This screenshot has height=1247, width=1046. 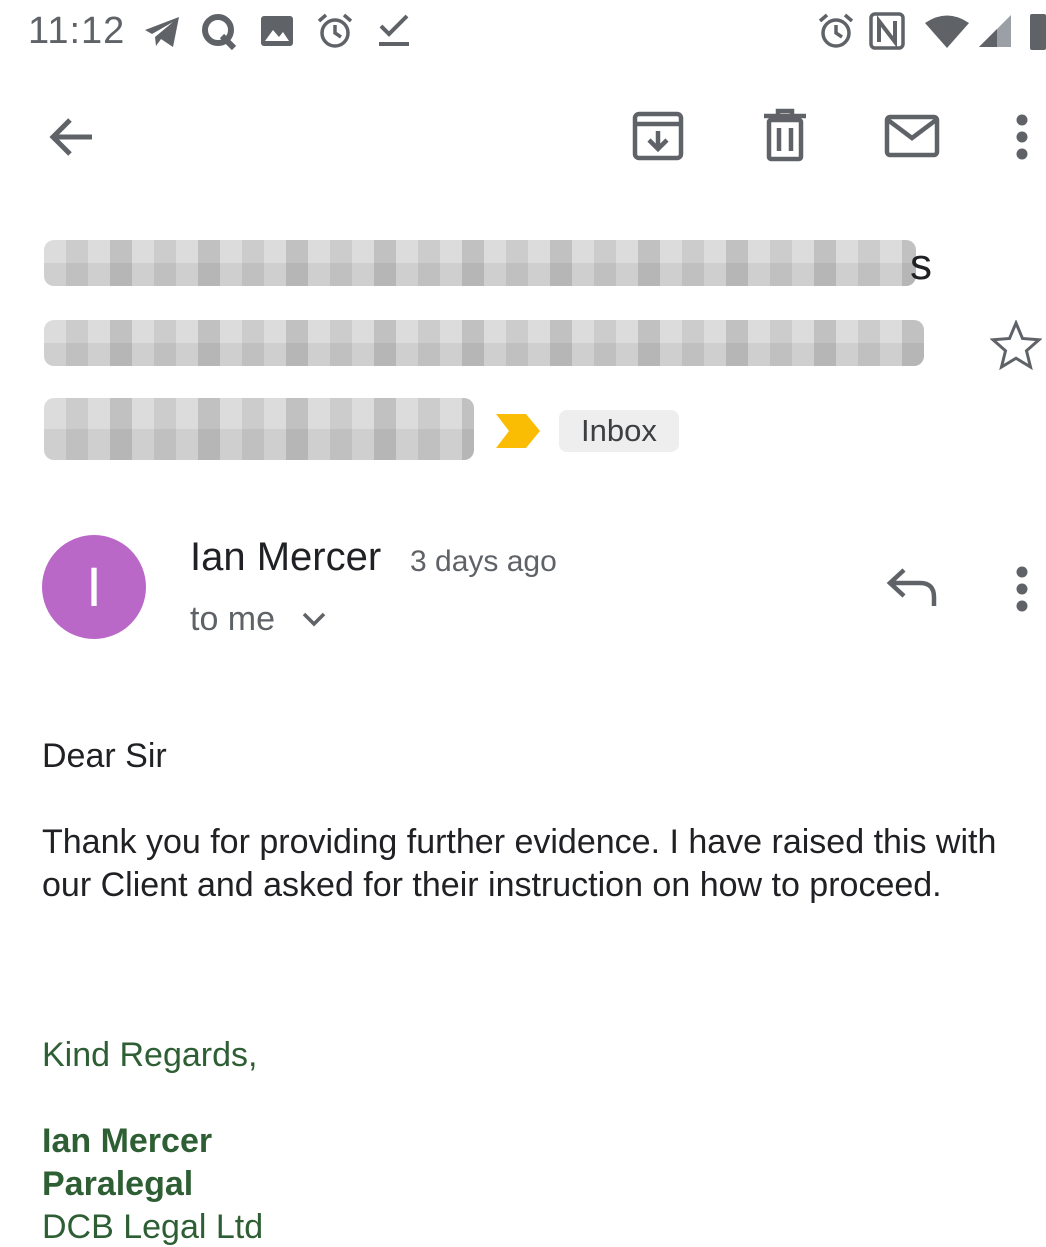 What do you see at coordinates (995, 31) in the screenshot?
I see `signal-icon` at bounding box center [995, 31].